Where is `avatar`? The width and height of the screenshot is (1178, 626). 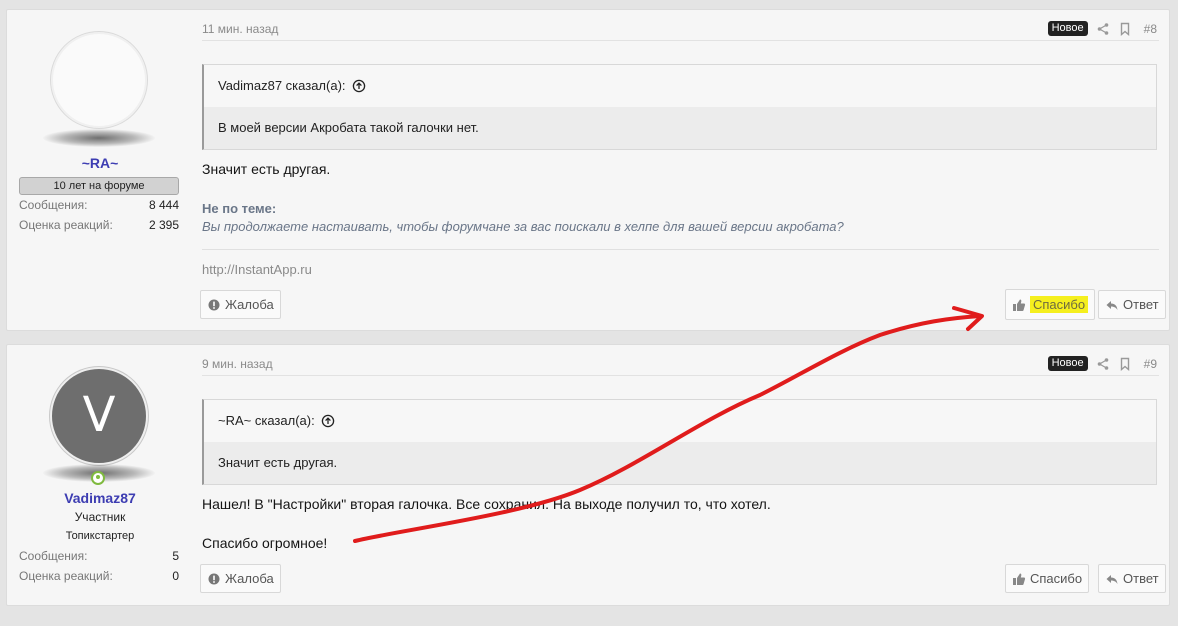 avatar is located at coordinates (99, 80).